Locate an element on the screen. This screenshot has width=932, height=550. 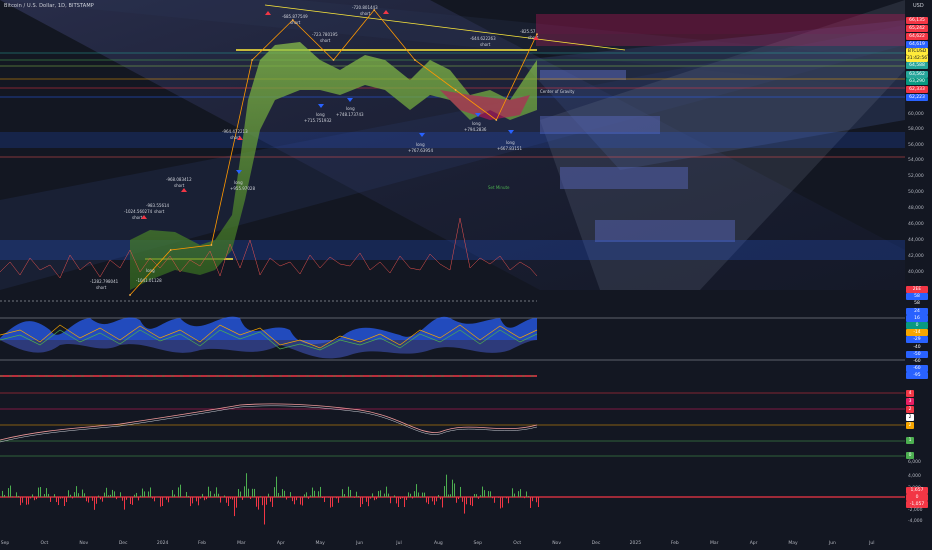
time-tick: Nov is located at coordinates (556, 543).